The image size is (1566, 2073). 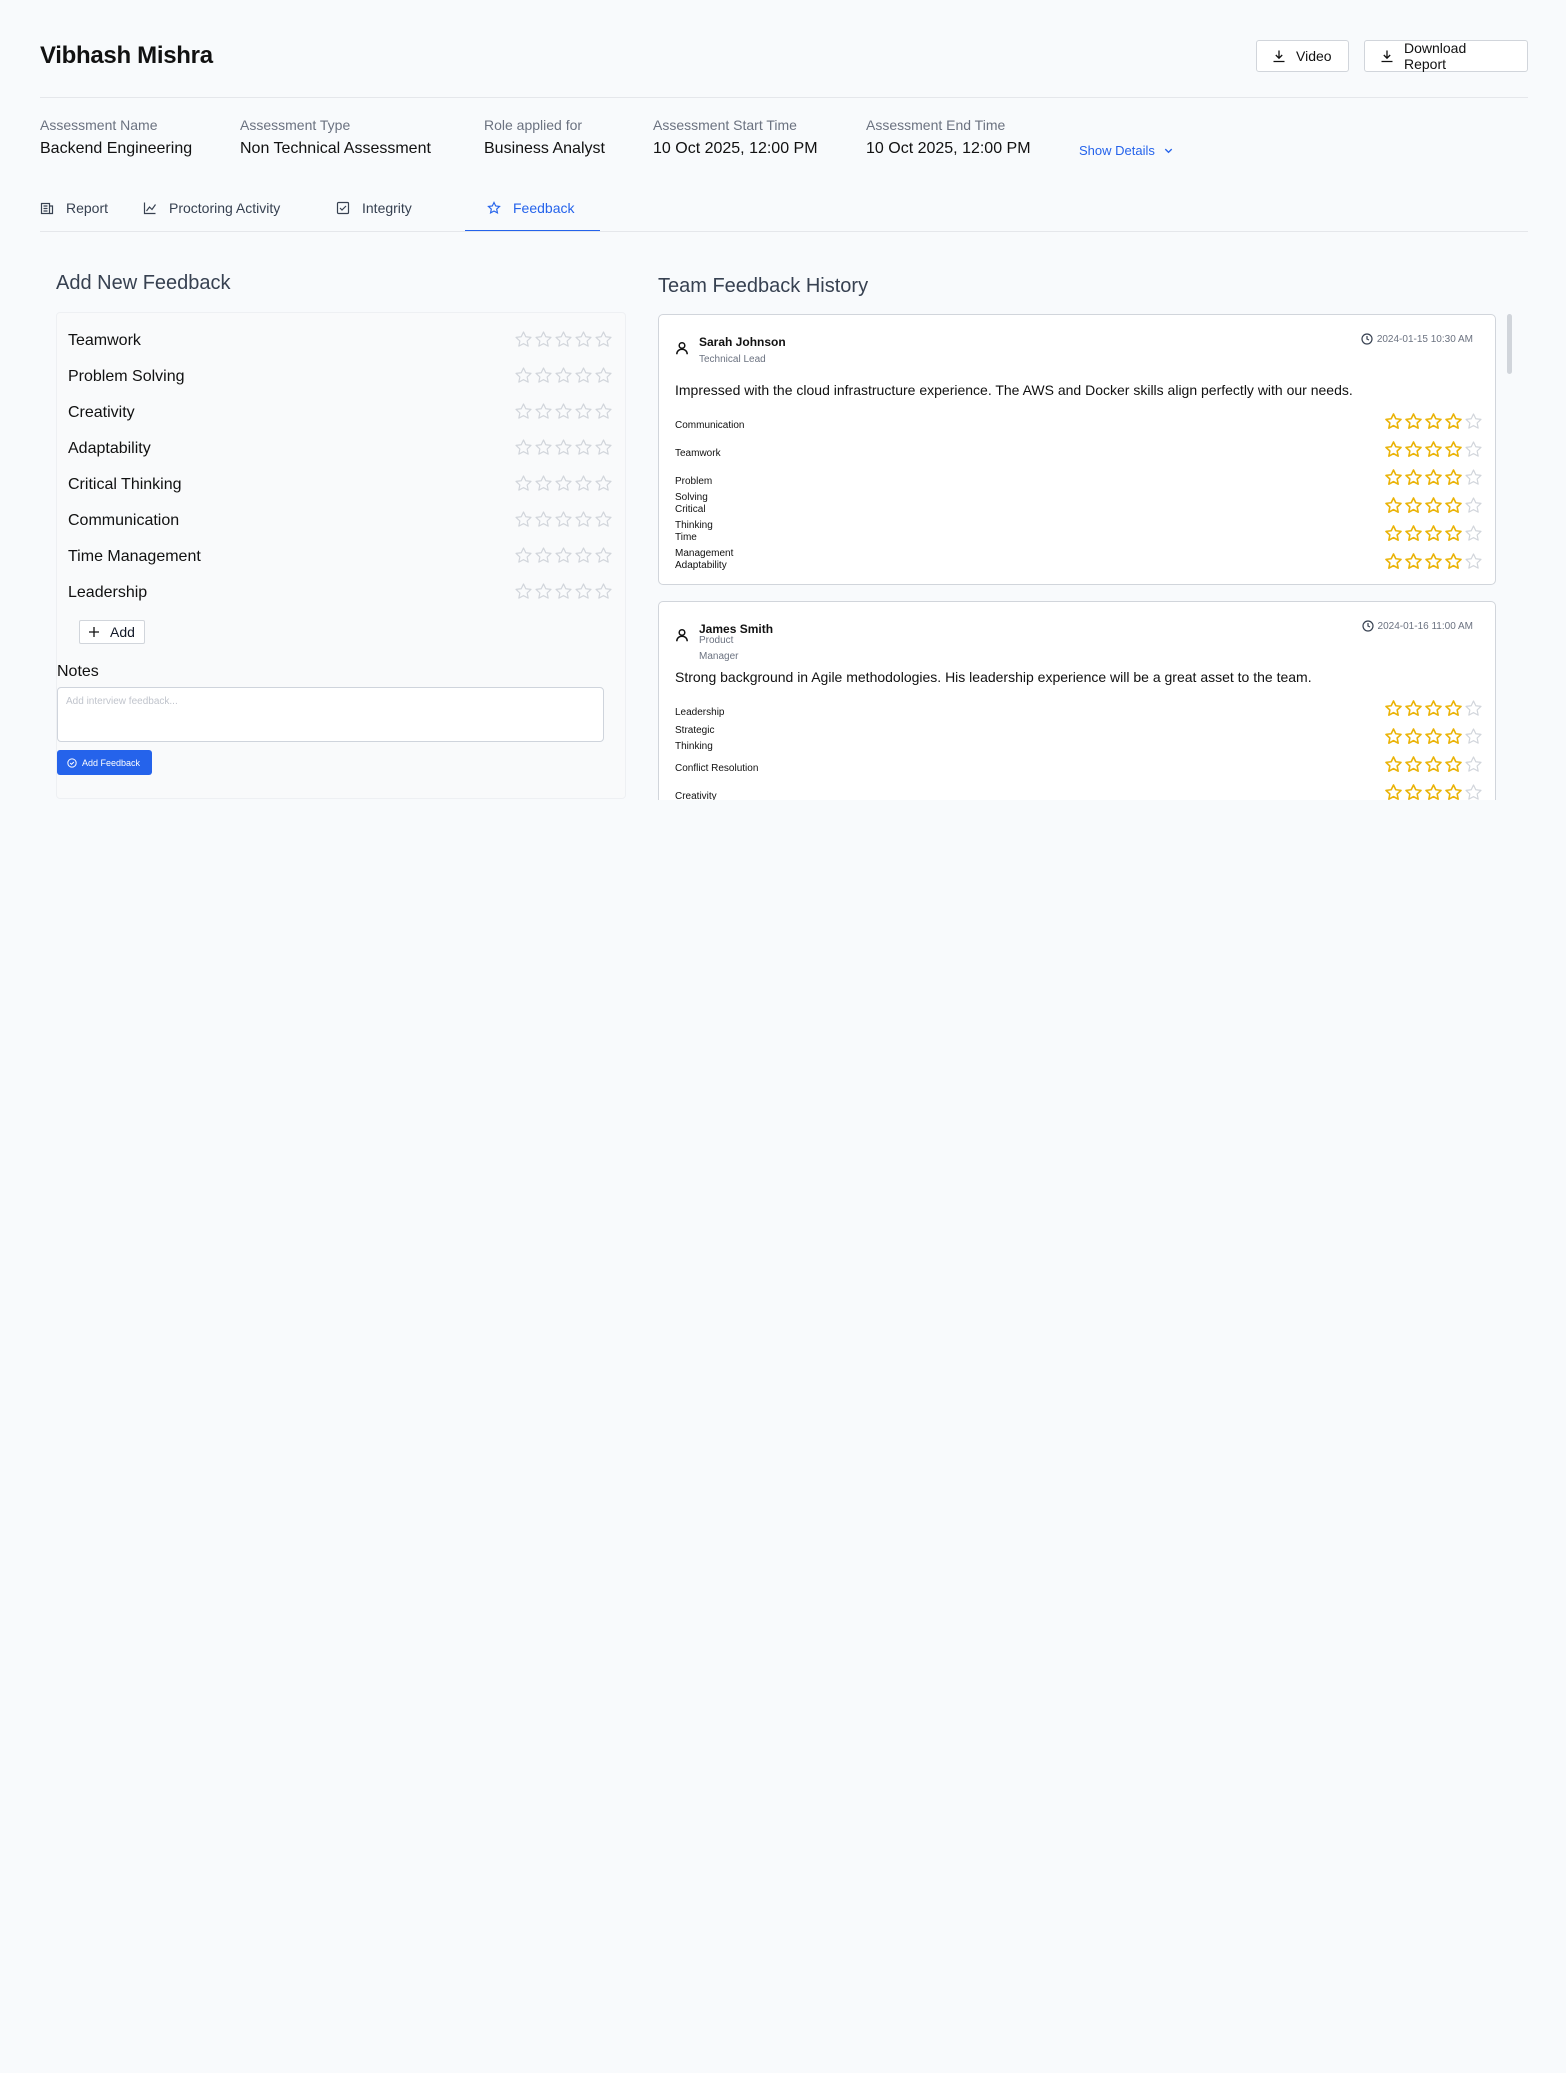 What do you see at coordinates (1446, 56) in the screenshot?
I see `download-report-button: Download Report` at bounding box center [1446, 56].